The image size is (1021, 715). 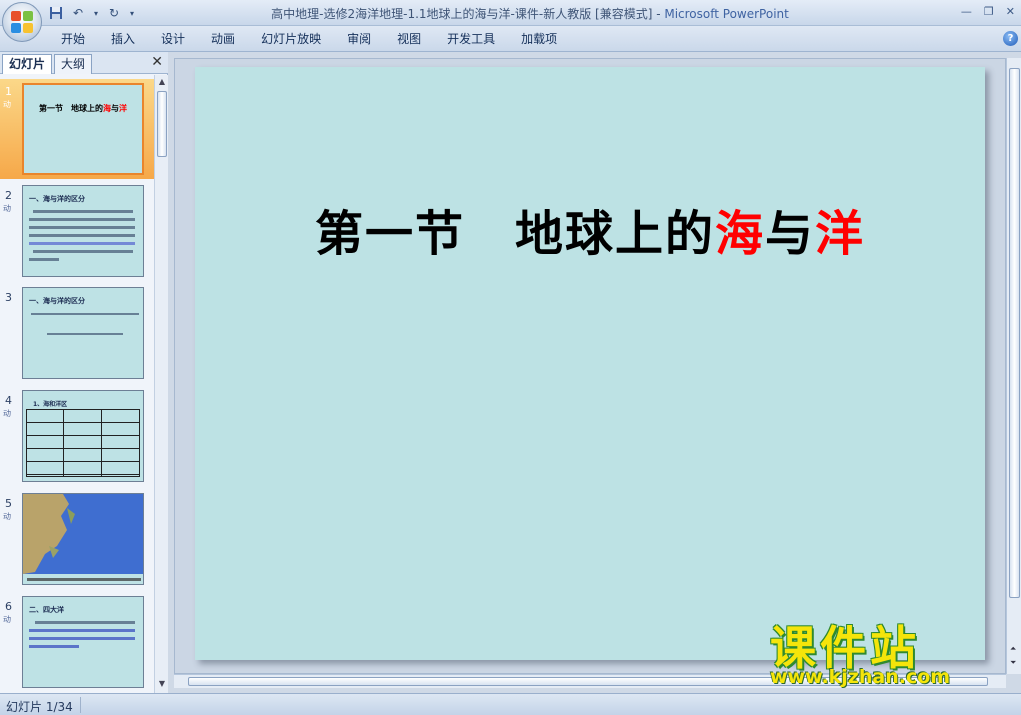 What do you see at coordinates (83, 443) in the screenshot?
I see `thumb-table` at bounding box center [83, 443].